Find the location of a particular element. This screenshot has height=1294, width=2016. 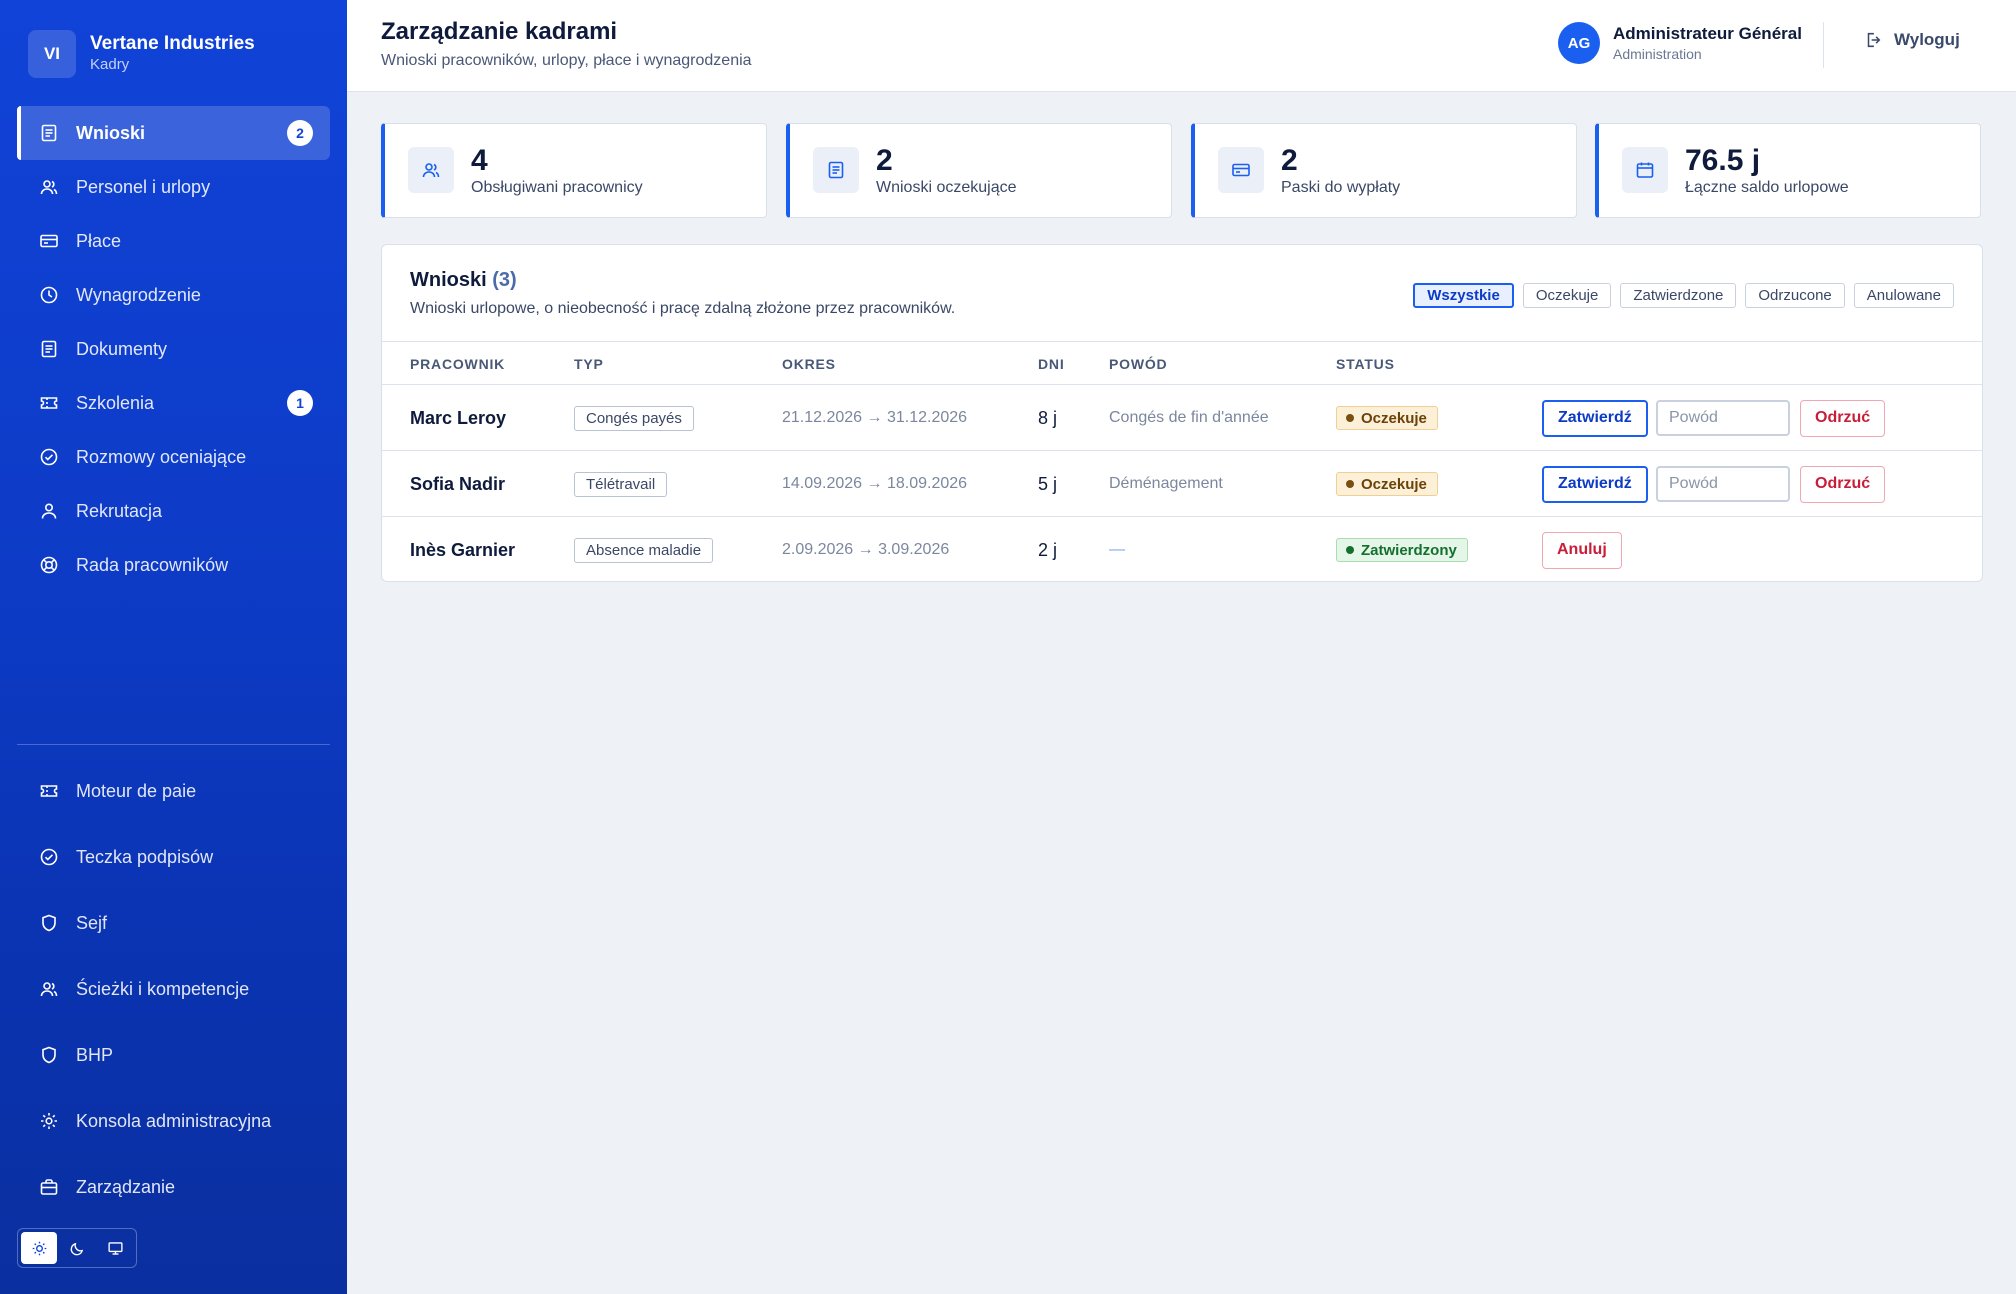

sidebar-item-label: Zarządzanie is located at coordinates (126, 1186).